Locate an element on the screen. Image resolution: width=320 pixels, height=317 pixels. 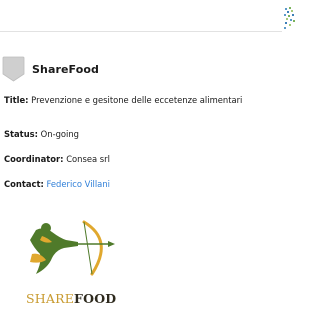
sharefood-logo-text: SHAREFOOD is located at coordinates (71, 298).